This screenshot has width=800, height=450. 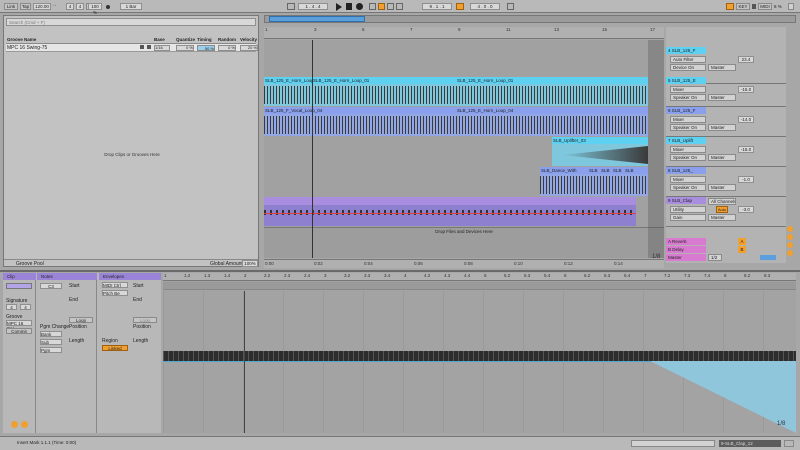 What do you see at coordinates (686, 249) in the screenshot?
I see `return-name: B Delay` at bounding box center [686, 249].